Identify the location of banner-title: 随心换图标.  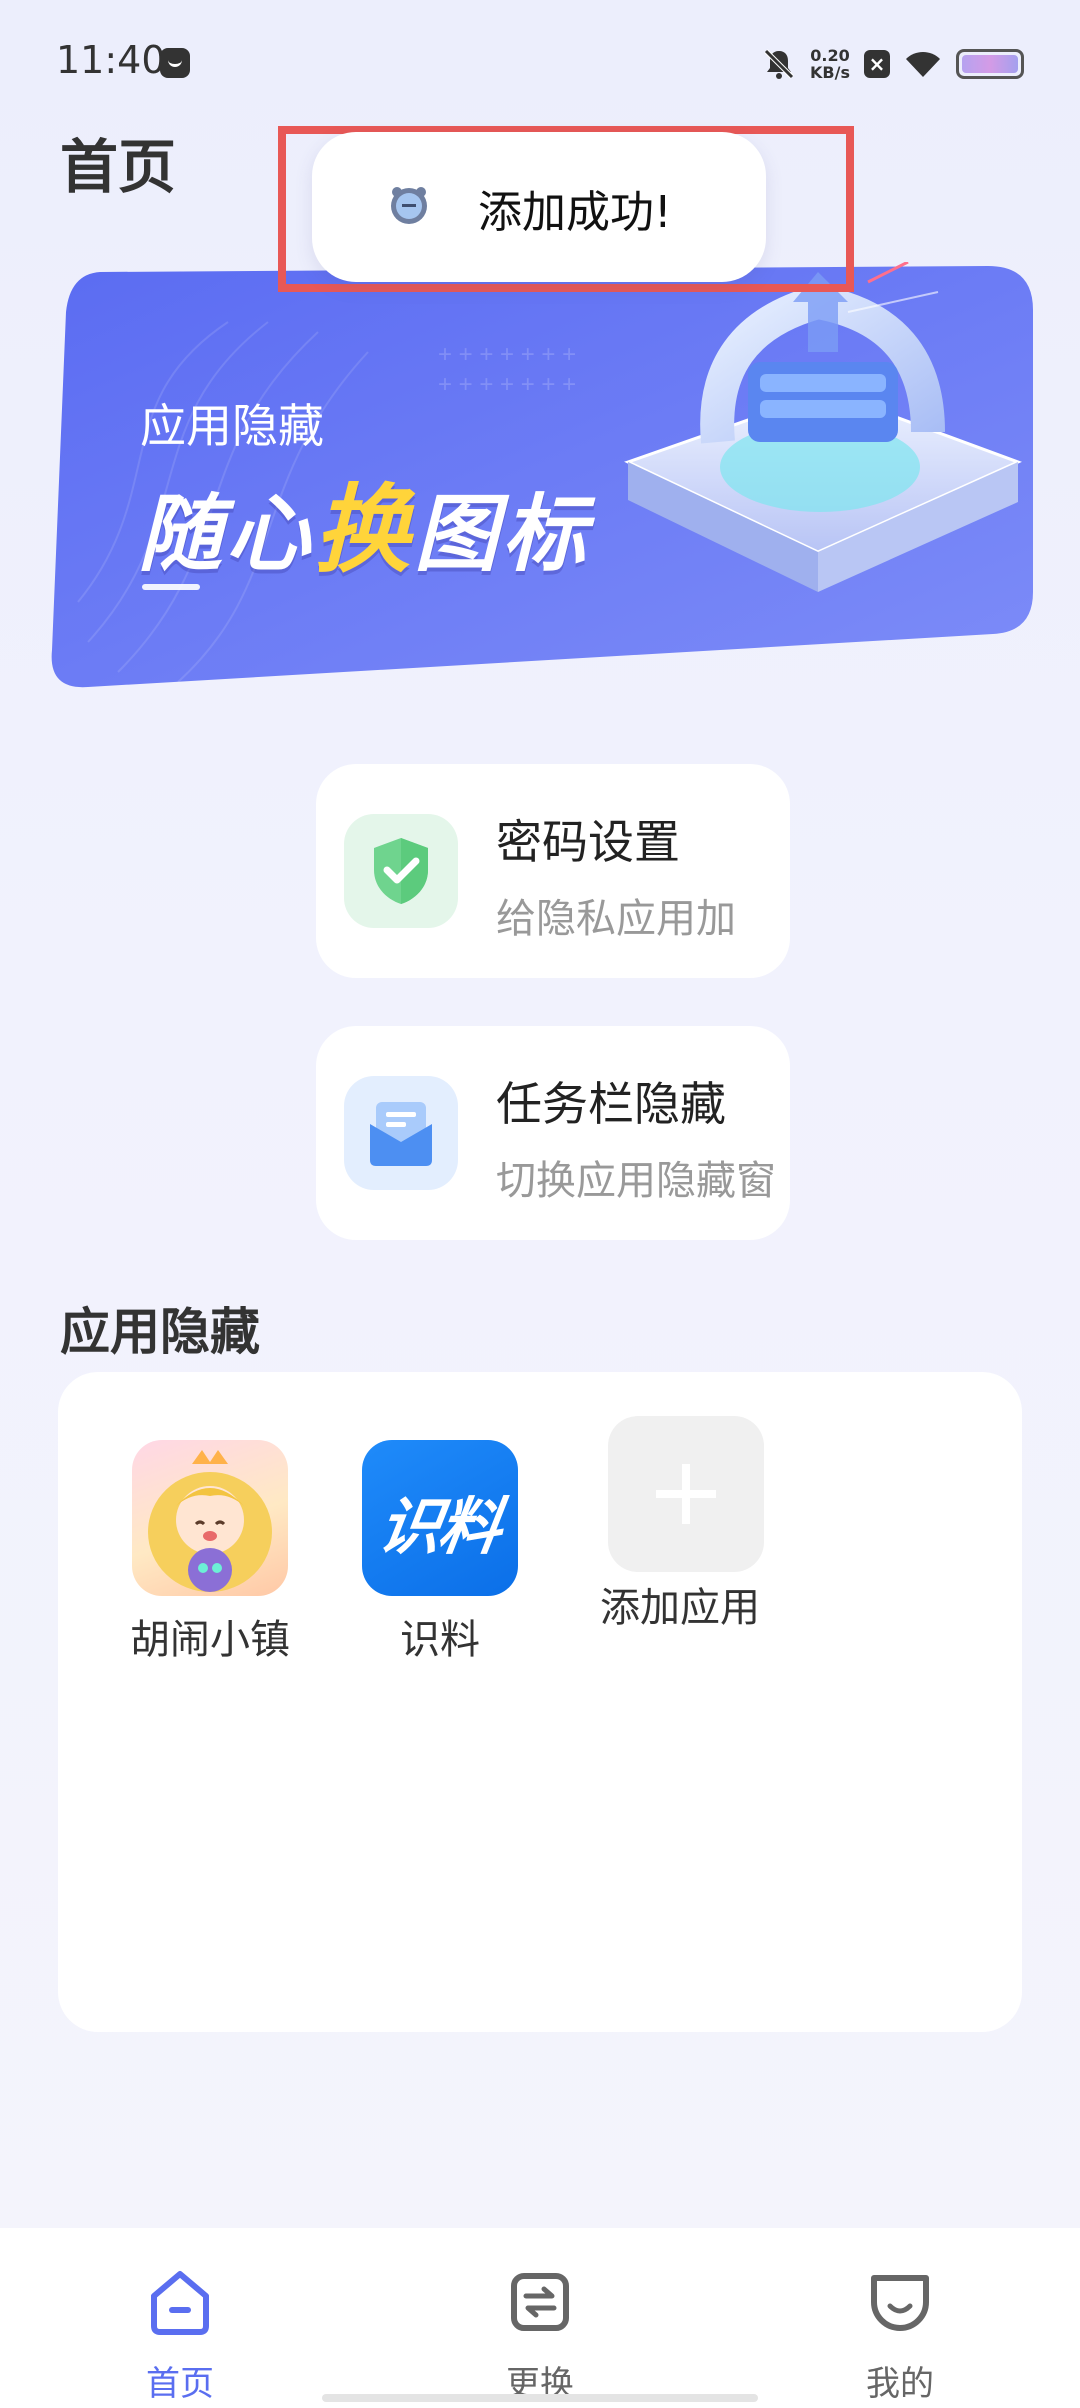
(364, 521).